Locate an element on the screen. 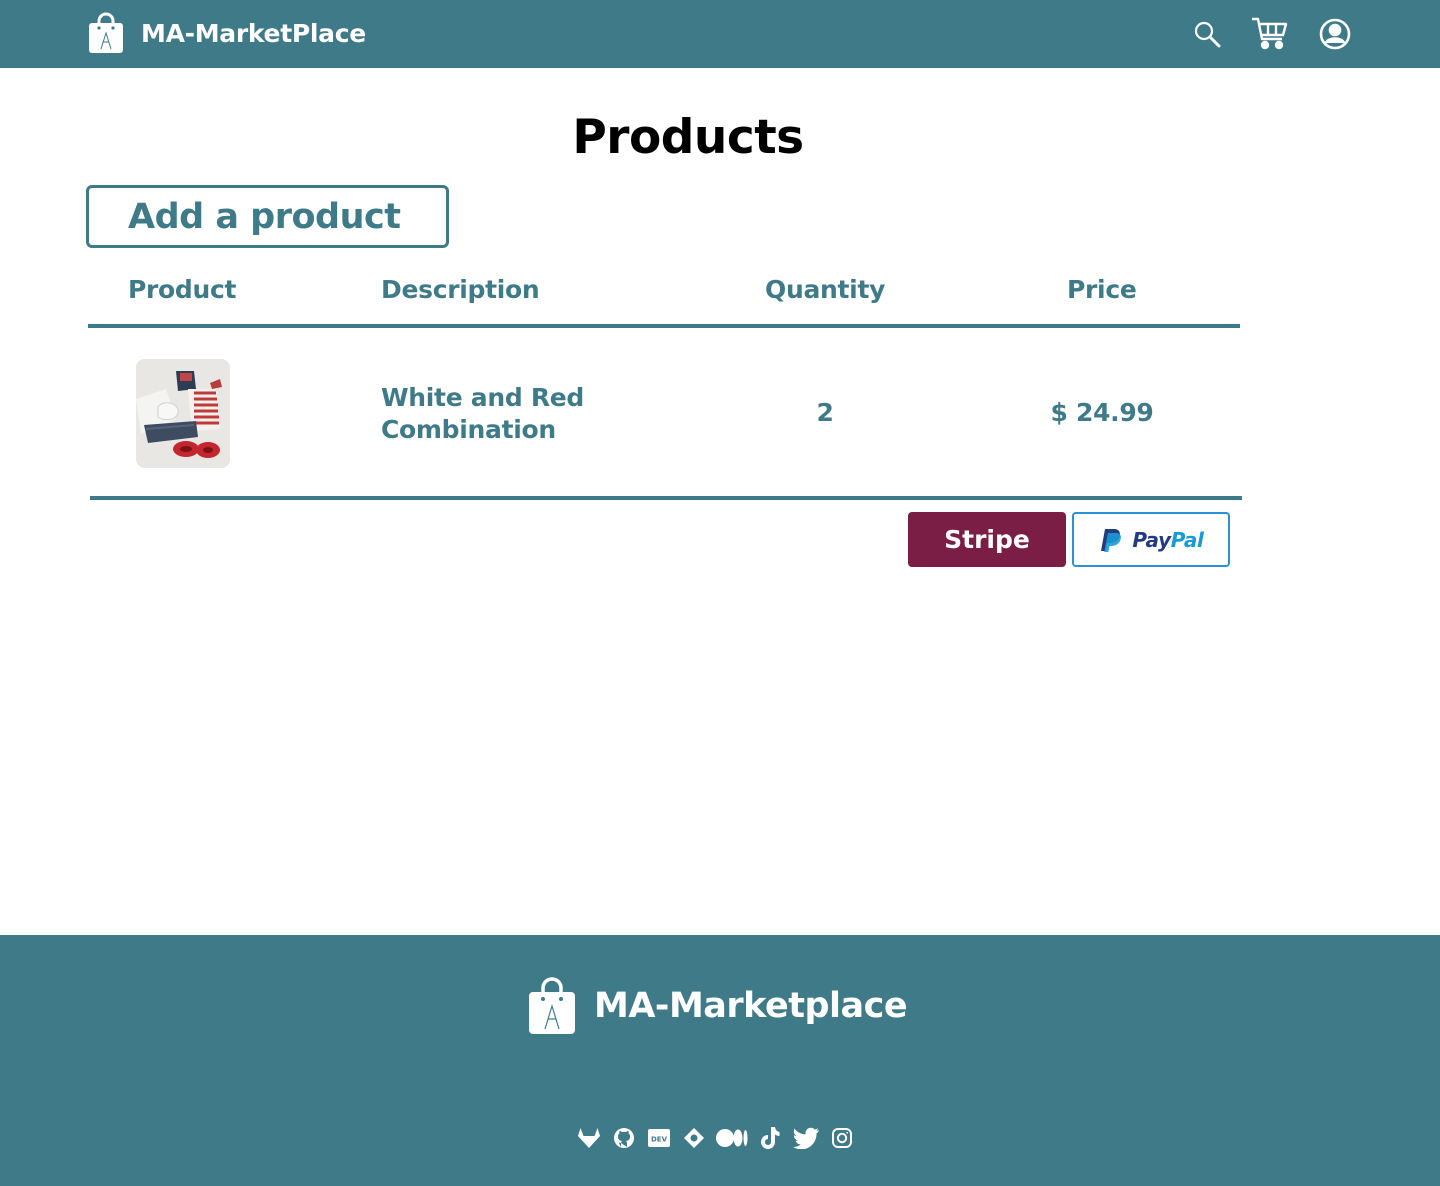 The width and height of the screenshot is (1440, 1186). twitter-icon is located at coordinates (806, 1138).